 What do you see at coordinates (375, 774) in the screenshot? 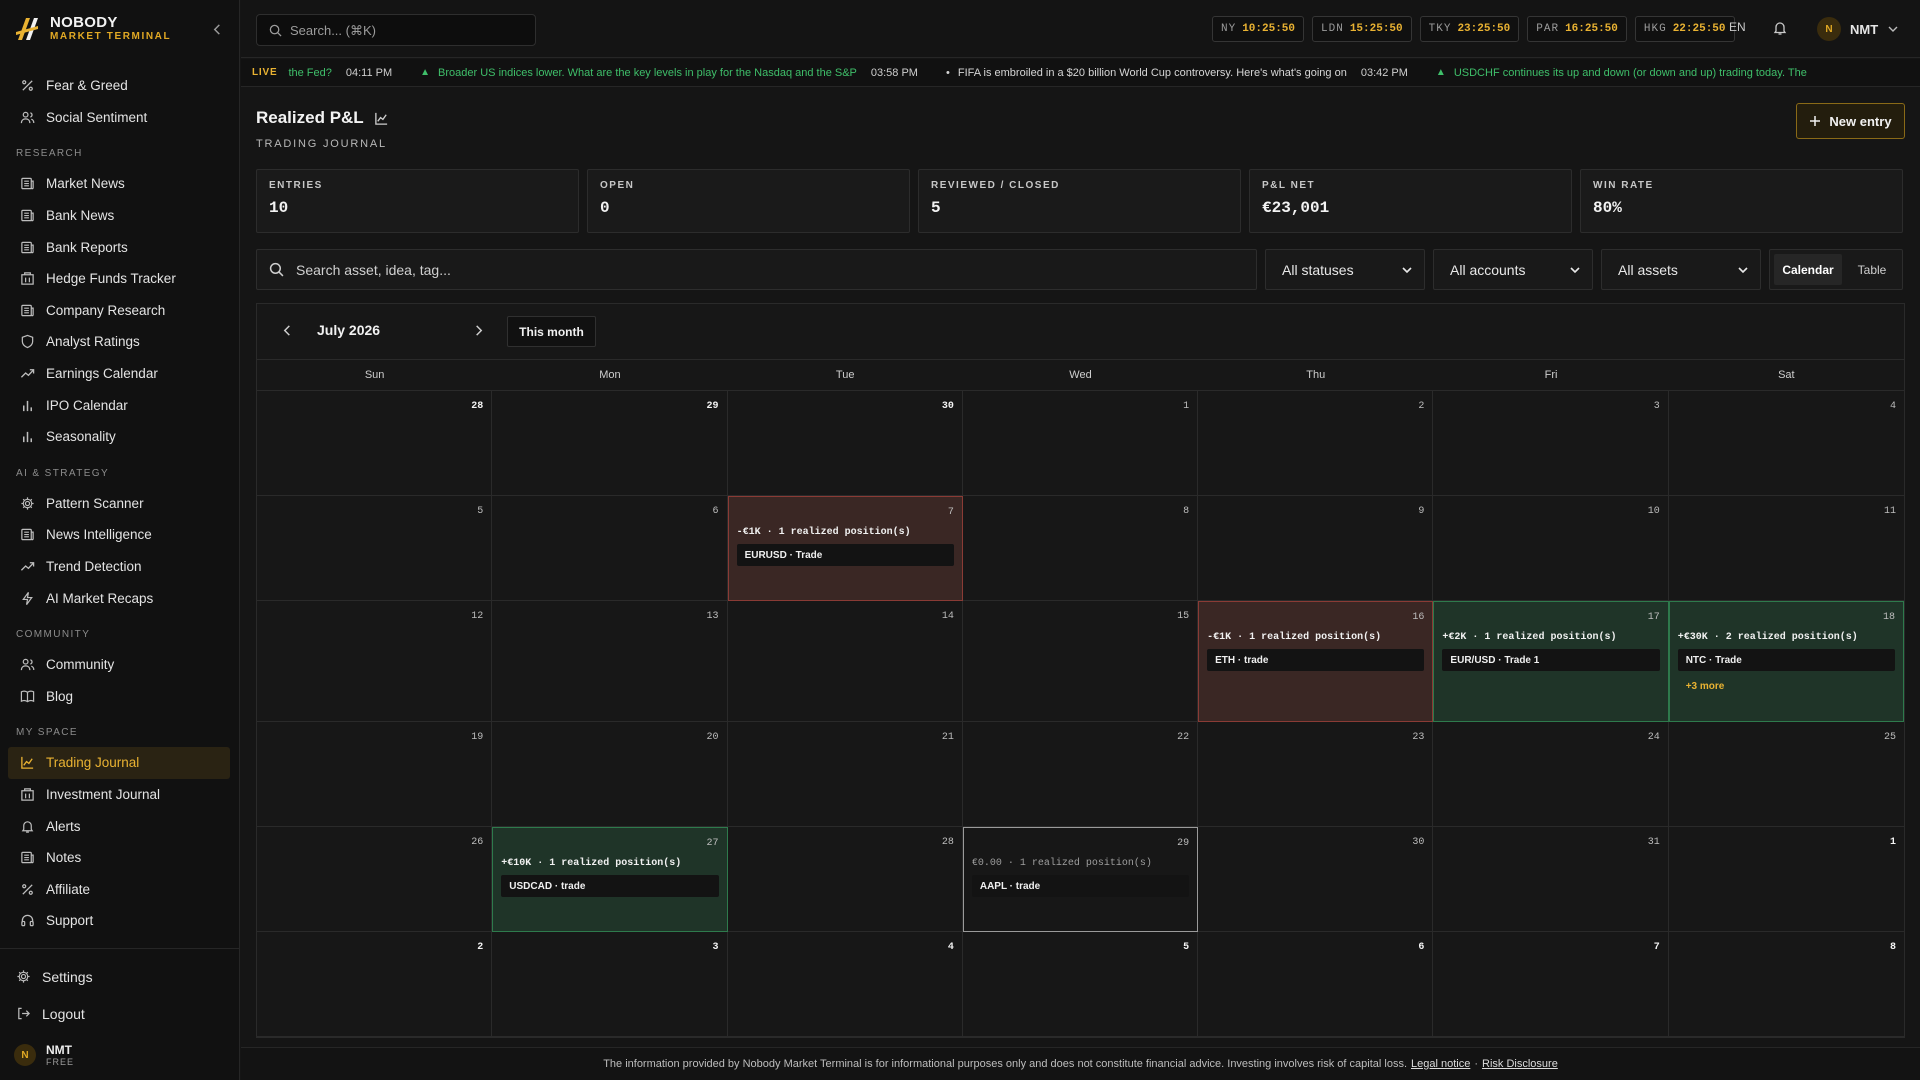
I see `calendar-day: 19` at bounding box center [375, 774].